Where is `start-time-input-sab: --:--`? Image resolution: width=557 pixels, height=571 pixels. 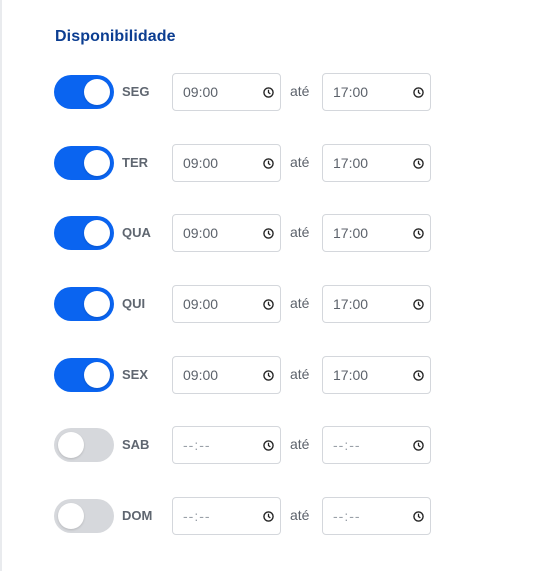
start-time-input-sab: --:-- is located at coordinates (226, 445).